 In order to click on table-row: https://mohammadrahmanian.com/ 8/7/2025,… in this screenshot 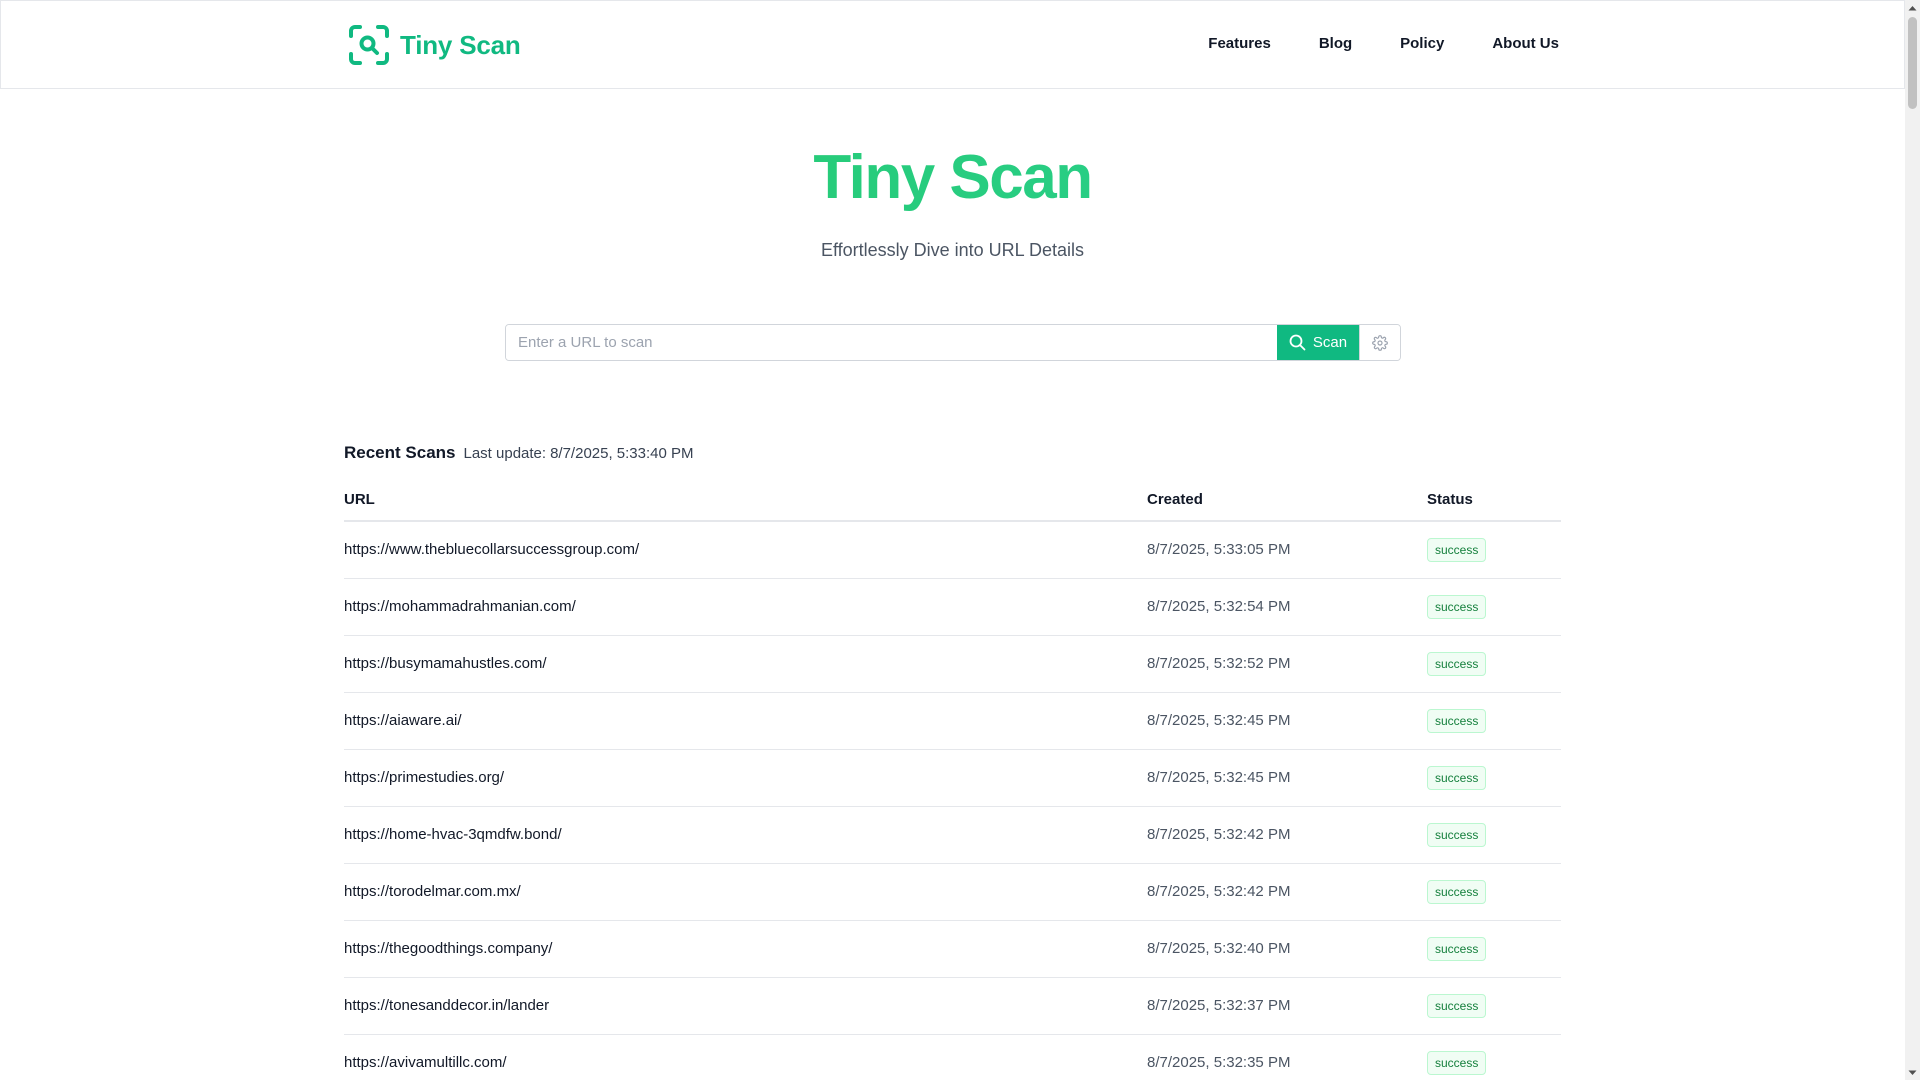, I will do `click(952, 607)`.